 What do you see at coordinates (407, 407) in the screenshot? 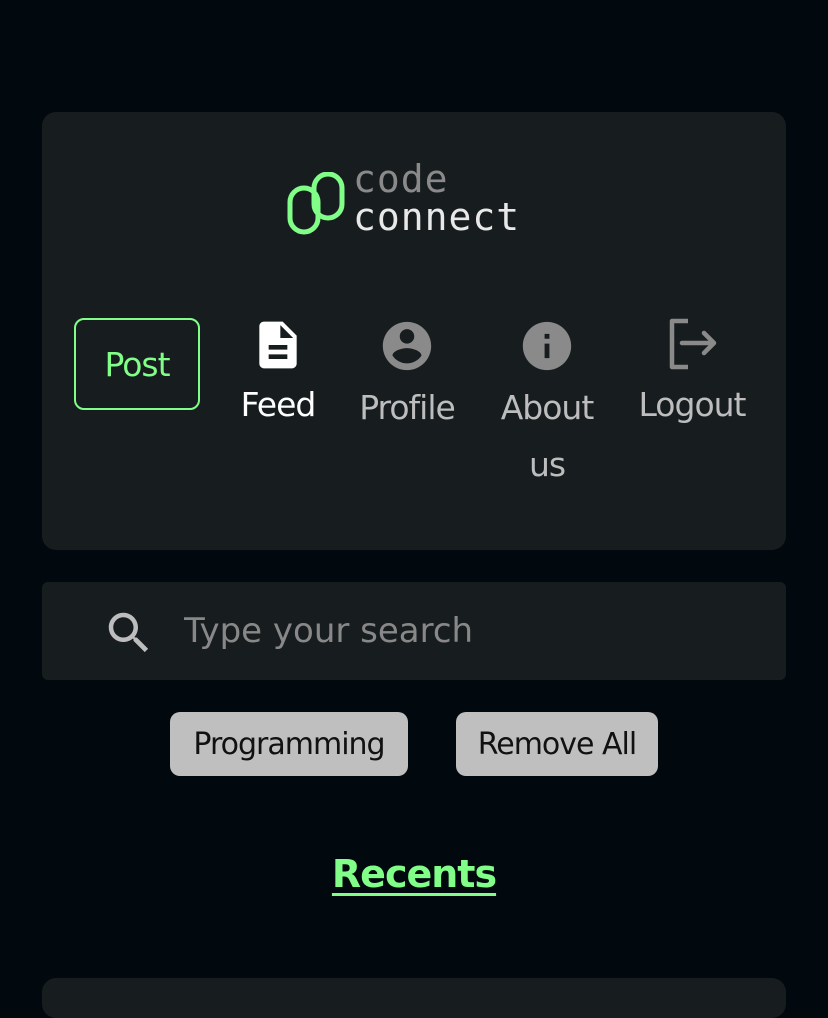
I see `nav-label-profile: Profile` at bounding box center [407, 407].